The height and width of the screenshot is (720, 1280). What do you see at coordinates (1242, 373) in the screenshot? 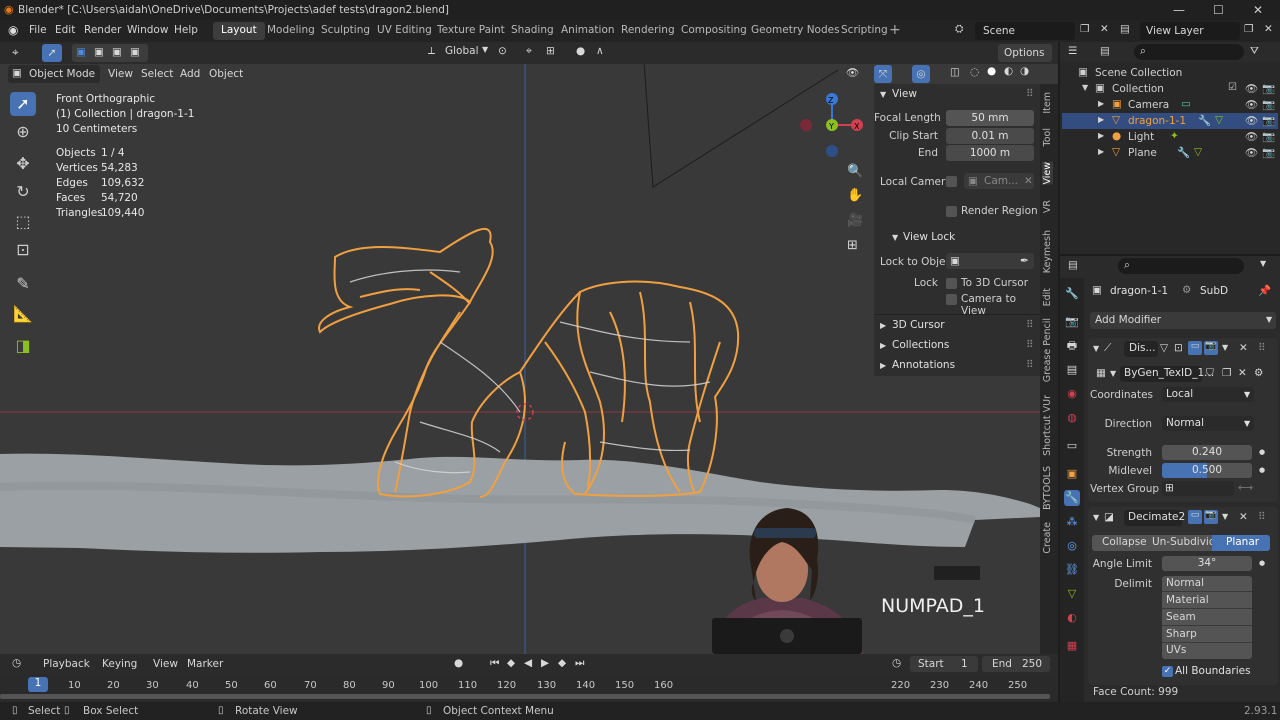
I see `unlink-icon: ✕` at bounding box center [1242, 373].